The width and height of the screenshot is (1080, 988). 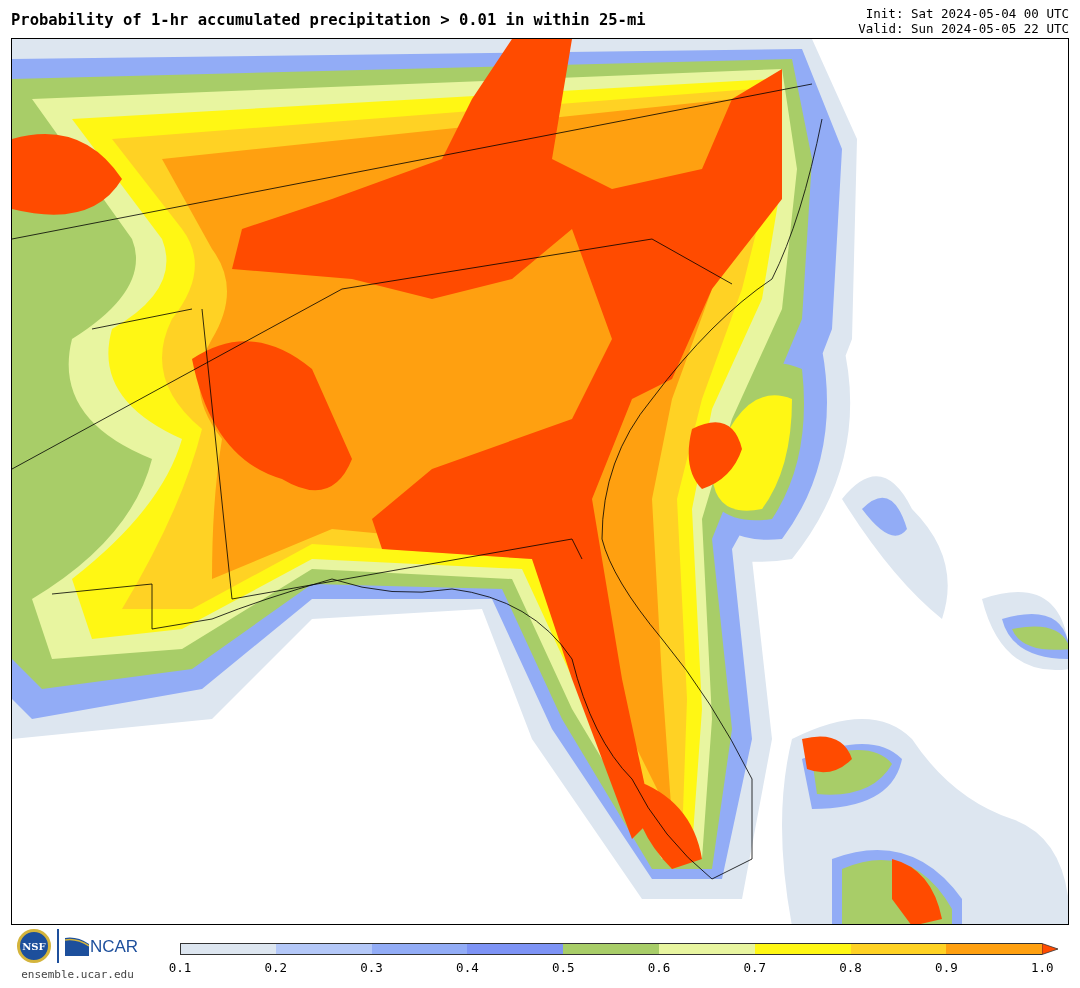 I want to click on init-time: Init: Sat 2024-05-04 00 UTC, so click(x=967, y=13).